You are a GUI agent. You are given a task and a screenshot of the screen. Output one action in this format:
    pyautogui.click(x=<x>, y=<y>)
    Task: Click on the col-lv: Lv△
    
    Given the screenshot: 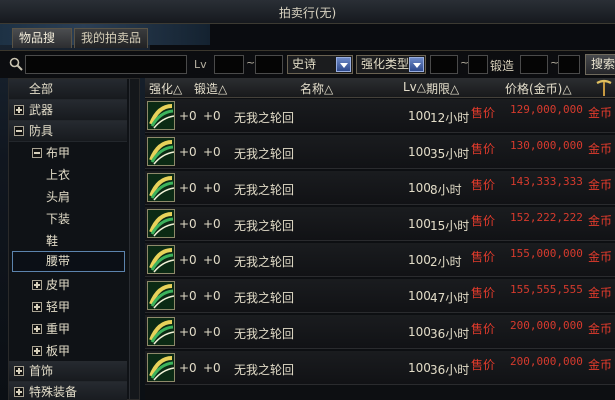 What is the action you would take?
    pyautogui.click(x=414, y=87)
    